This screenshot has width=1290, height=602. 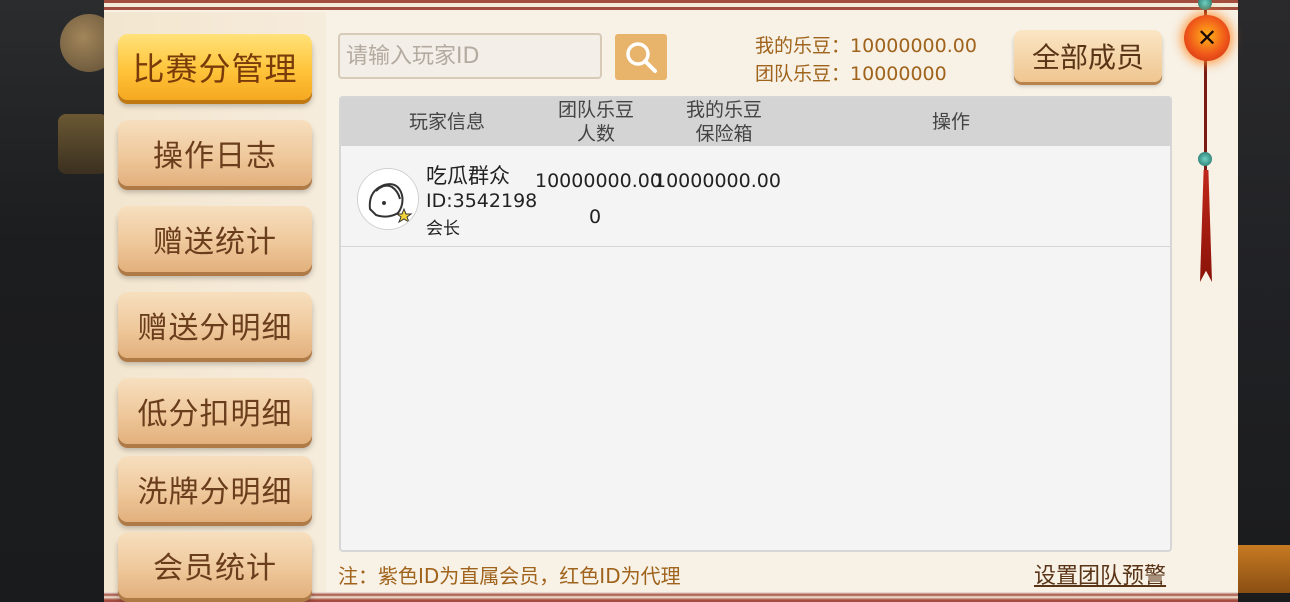 I want to click on team-beans-cell: 10000000.00, so click(x=598, y=181).